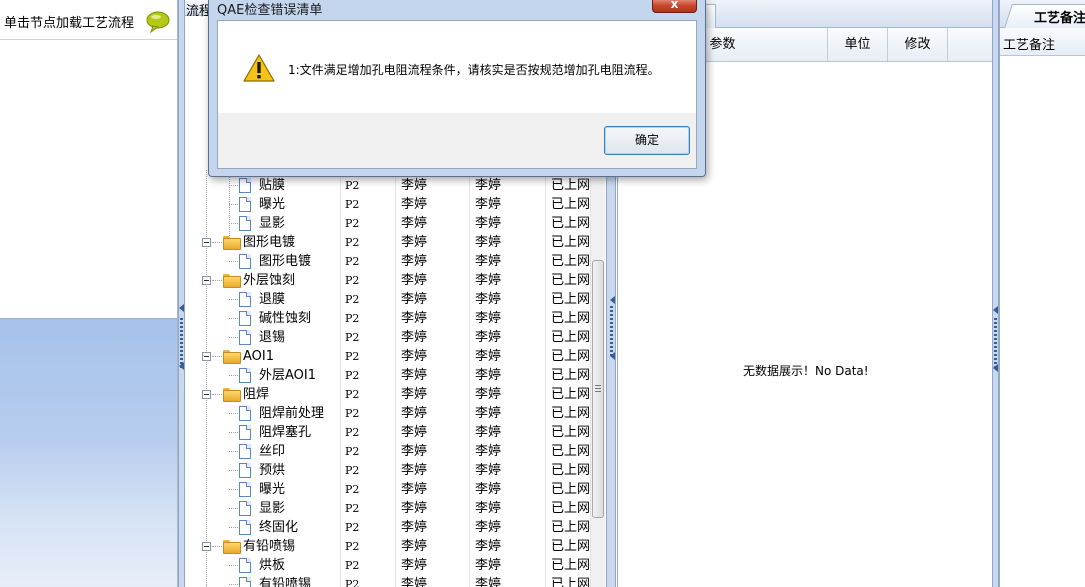 This screenshot has height=587, width=1085. I want to click on node-name: 外层蚀刻, so click(269, 280).